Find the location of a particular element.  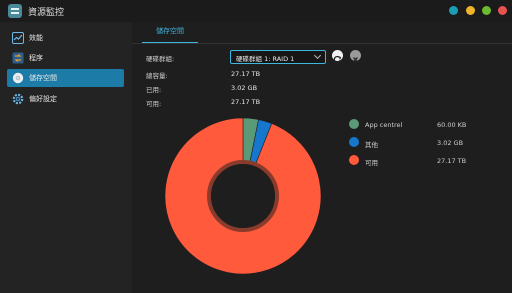

minimize-button is located at coordinates (470, 10).